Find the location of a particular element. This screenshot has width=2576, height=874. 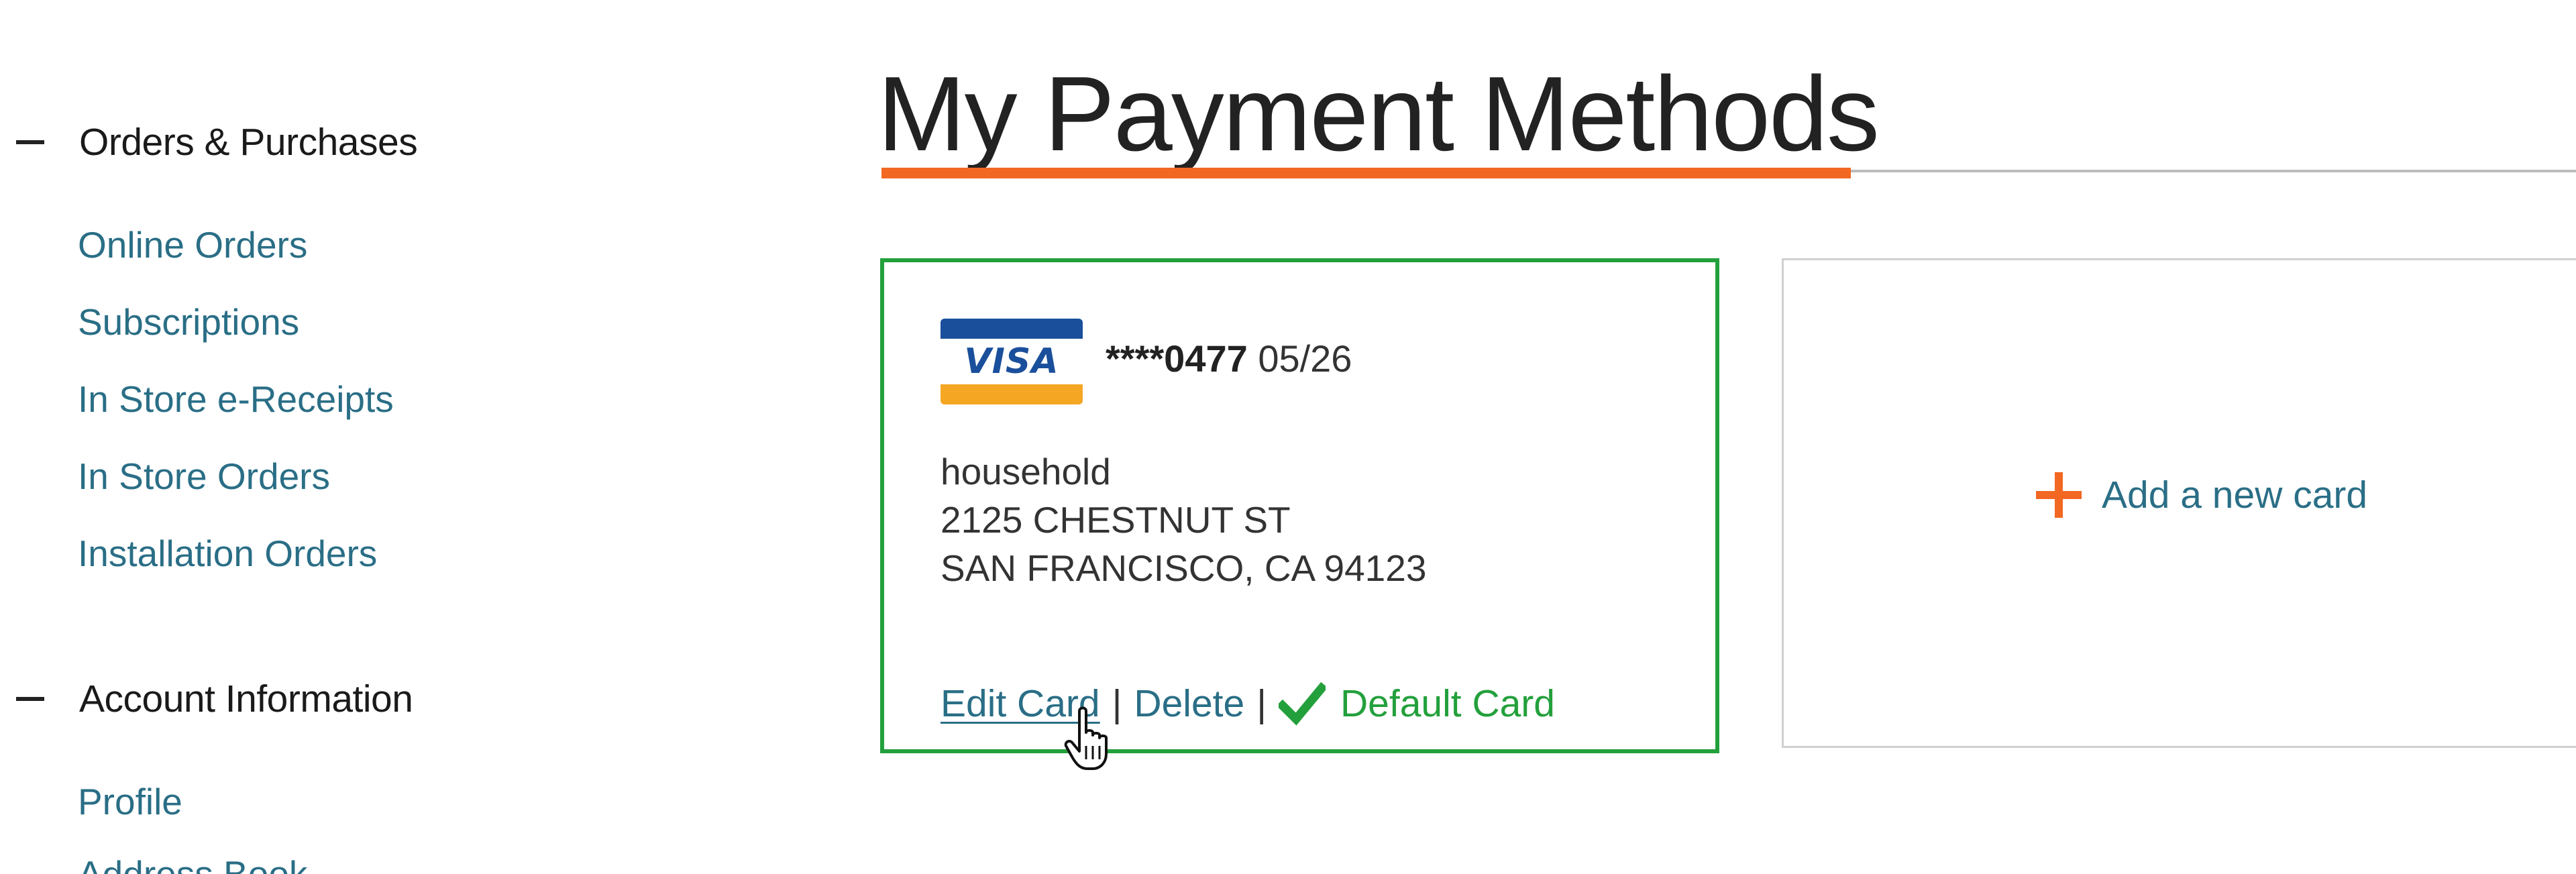

delete-card-link: Delete is located at coordinates (1189, 703).